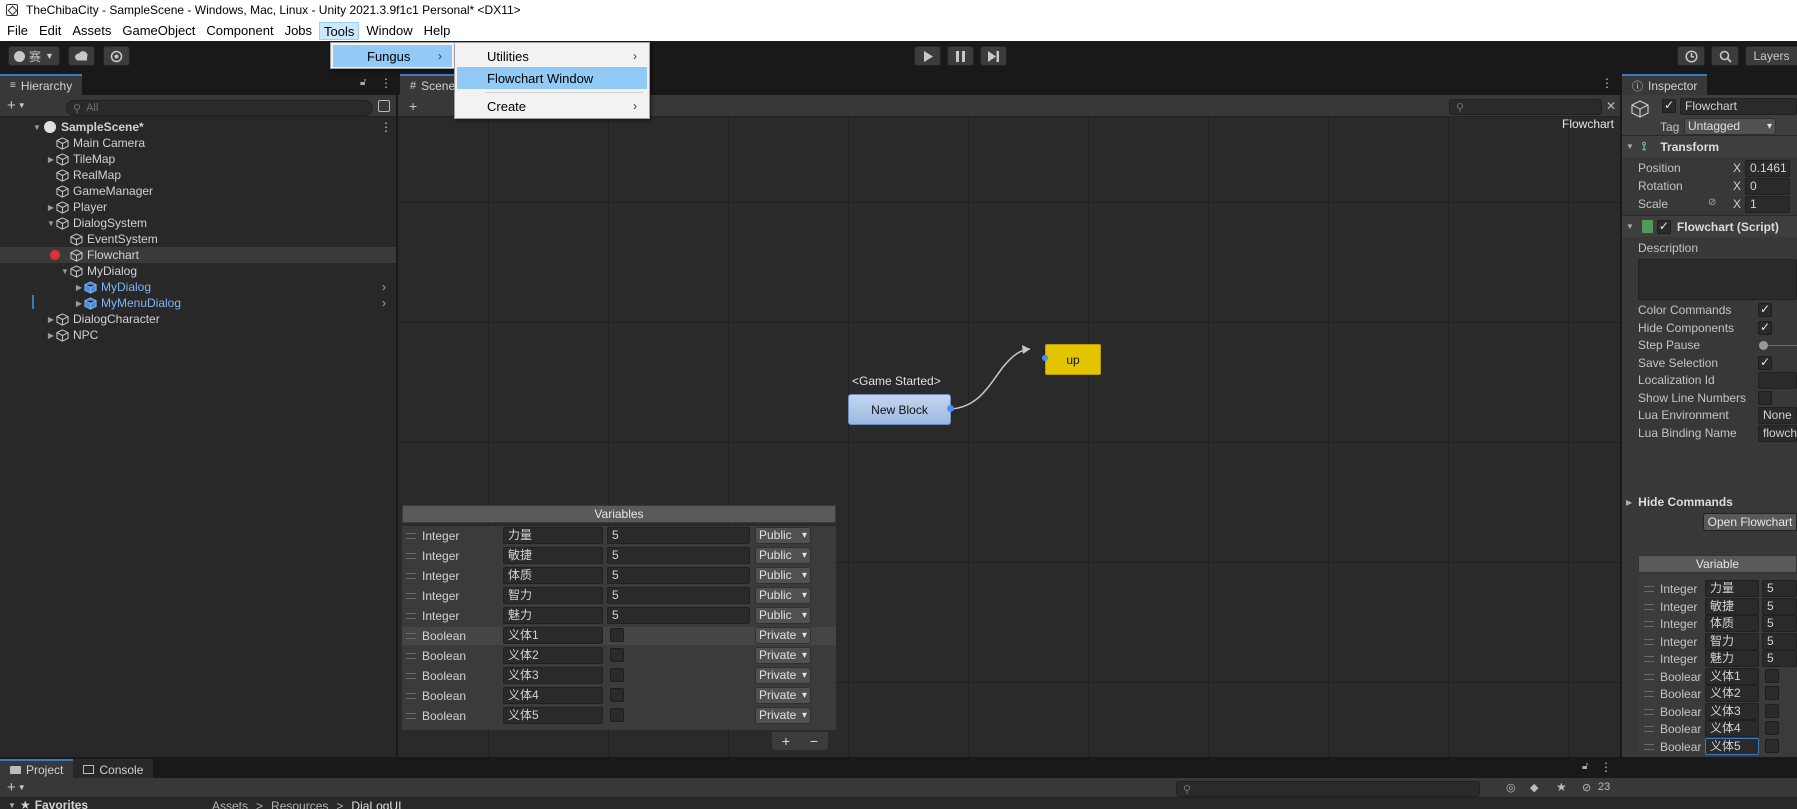 This screenshot has height=809, width=1797. What do you see at coordinates (1767, 186) in the screenshot?
I see `rotation-x-field: 0` at bounding box center [1767, 186].